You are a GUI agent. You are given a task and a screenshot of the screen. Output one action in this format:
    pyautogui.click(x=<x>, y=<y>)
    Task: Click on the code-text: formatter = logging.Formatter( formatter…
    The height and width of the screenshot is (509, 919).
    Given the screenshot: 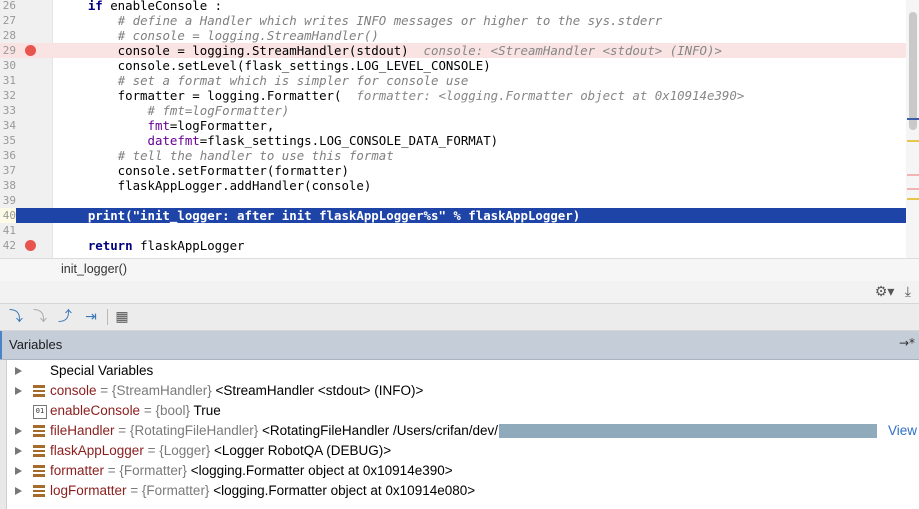 What is the action you would take?
    pyautogui.click(x=482, y=95)
    